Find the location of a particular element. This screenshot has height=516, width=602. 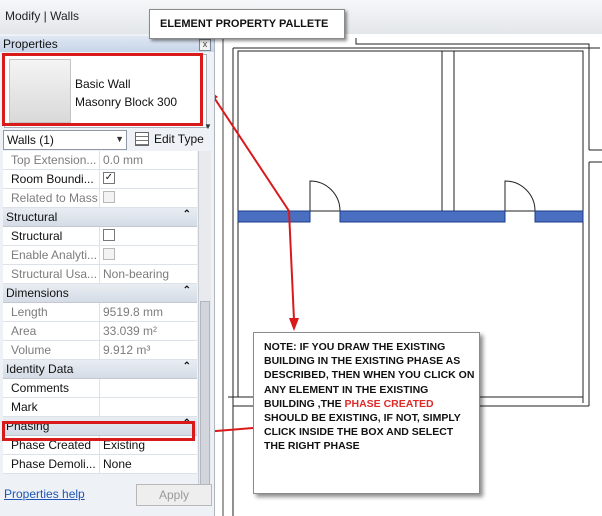

edit-type-button: Edit Type is located at coordinates (169, 139).